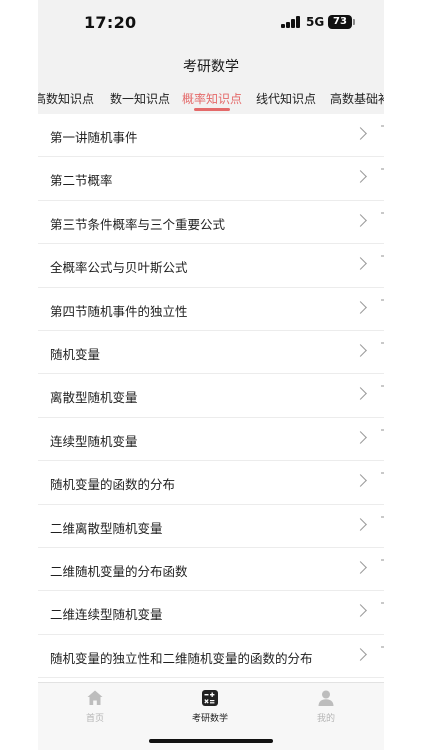 This screenshot has height=750, width=422. I want to click on list-item: 二维随机变量的分布函数, so click(211, 570).